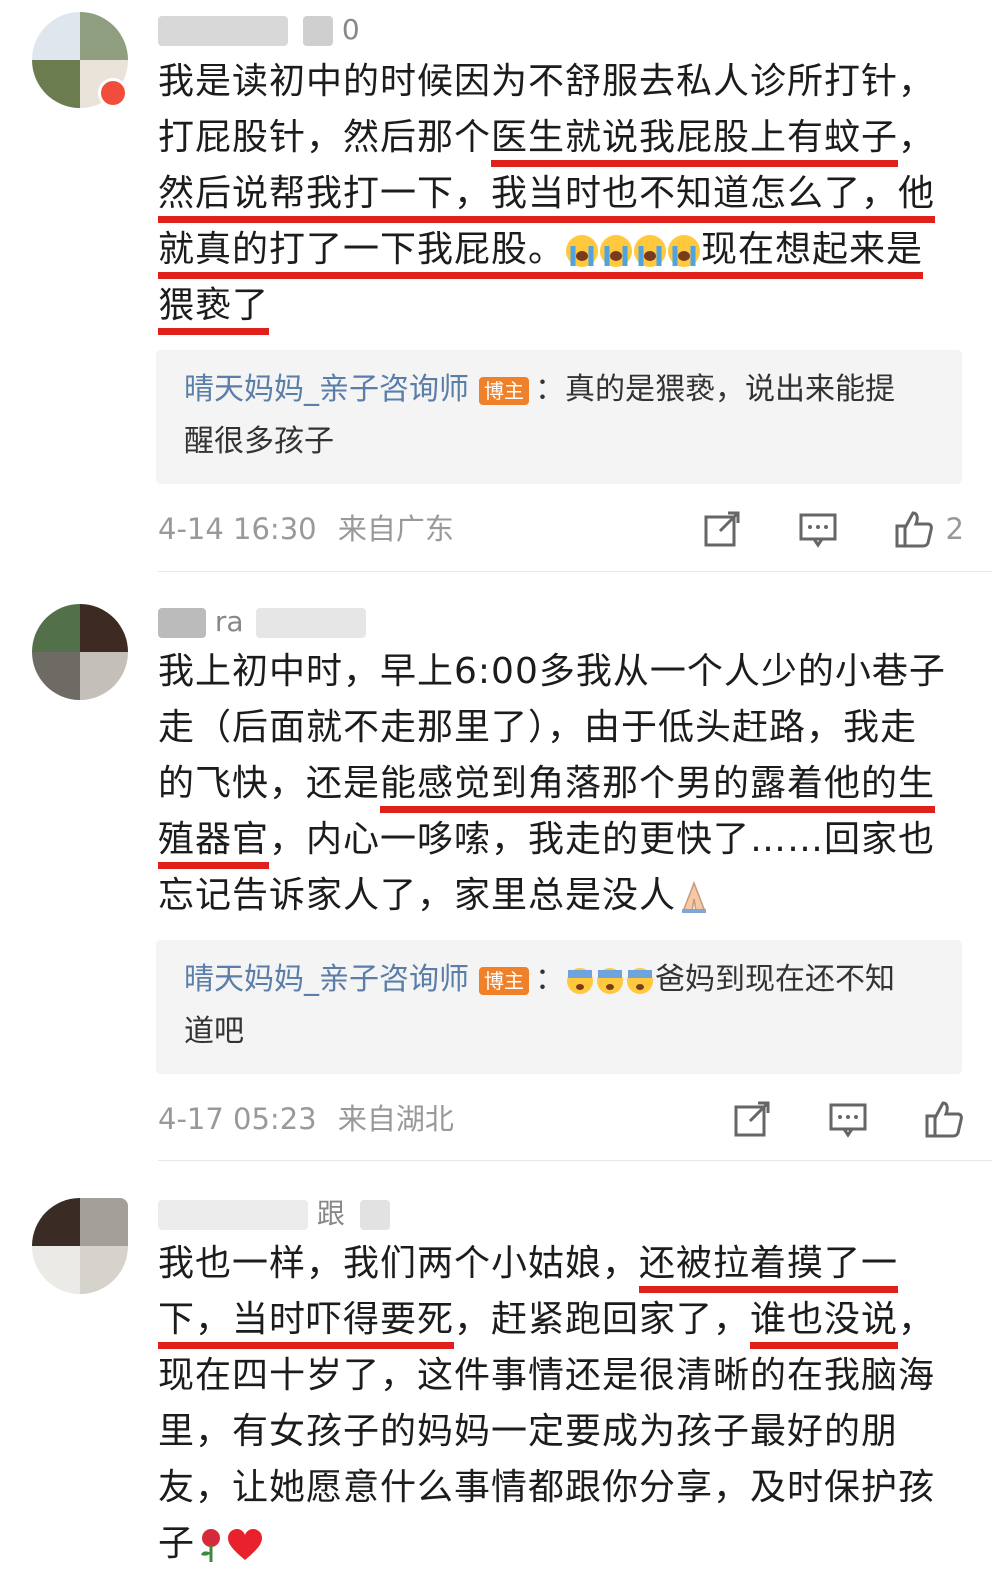 The width and height of the screenshot is (1000, 1581). What do you see at coordinates (259, 30) in the screenshot?
I see `username: 0` at bounding box center [259, 30].